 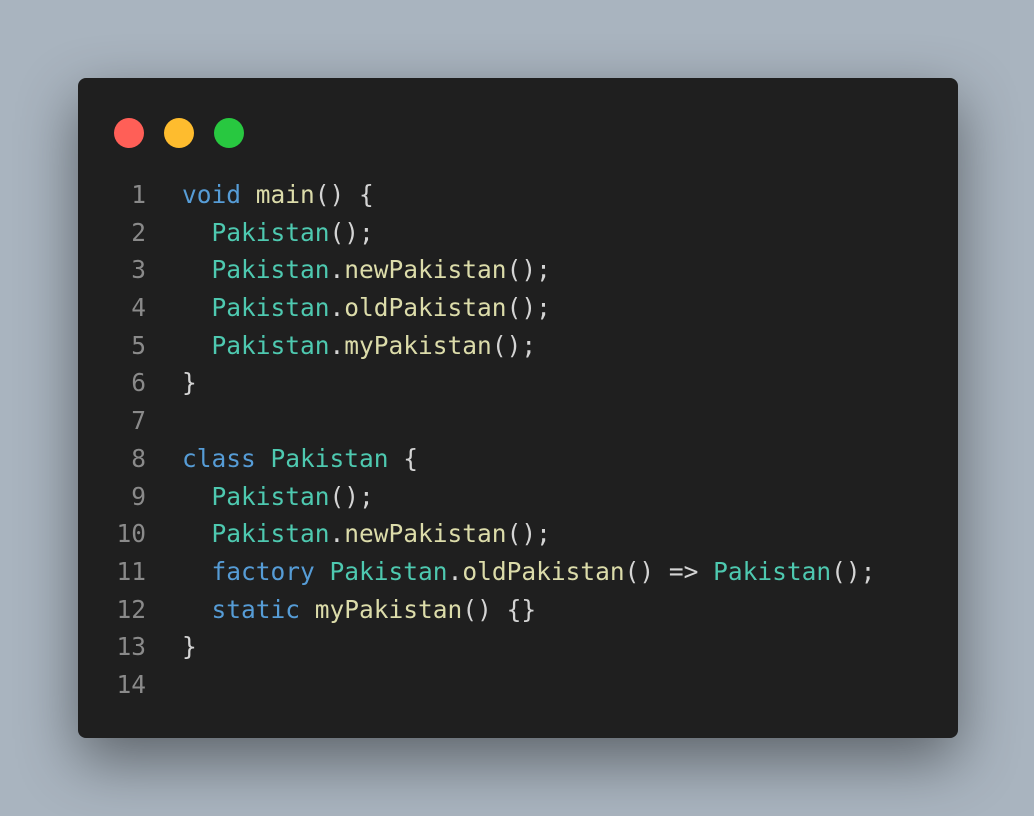 What do you see at coordinates (256, 609) in the screenshot?
I see `code-token-keyword: static` at bounding box center [256, 609].